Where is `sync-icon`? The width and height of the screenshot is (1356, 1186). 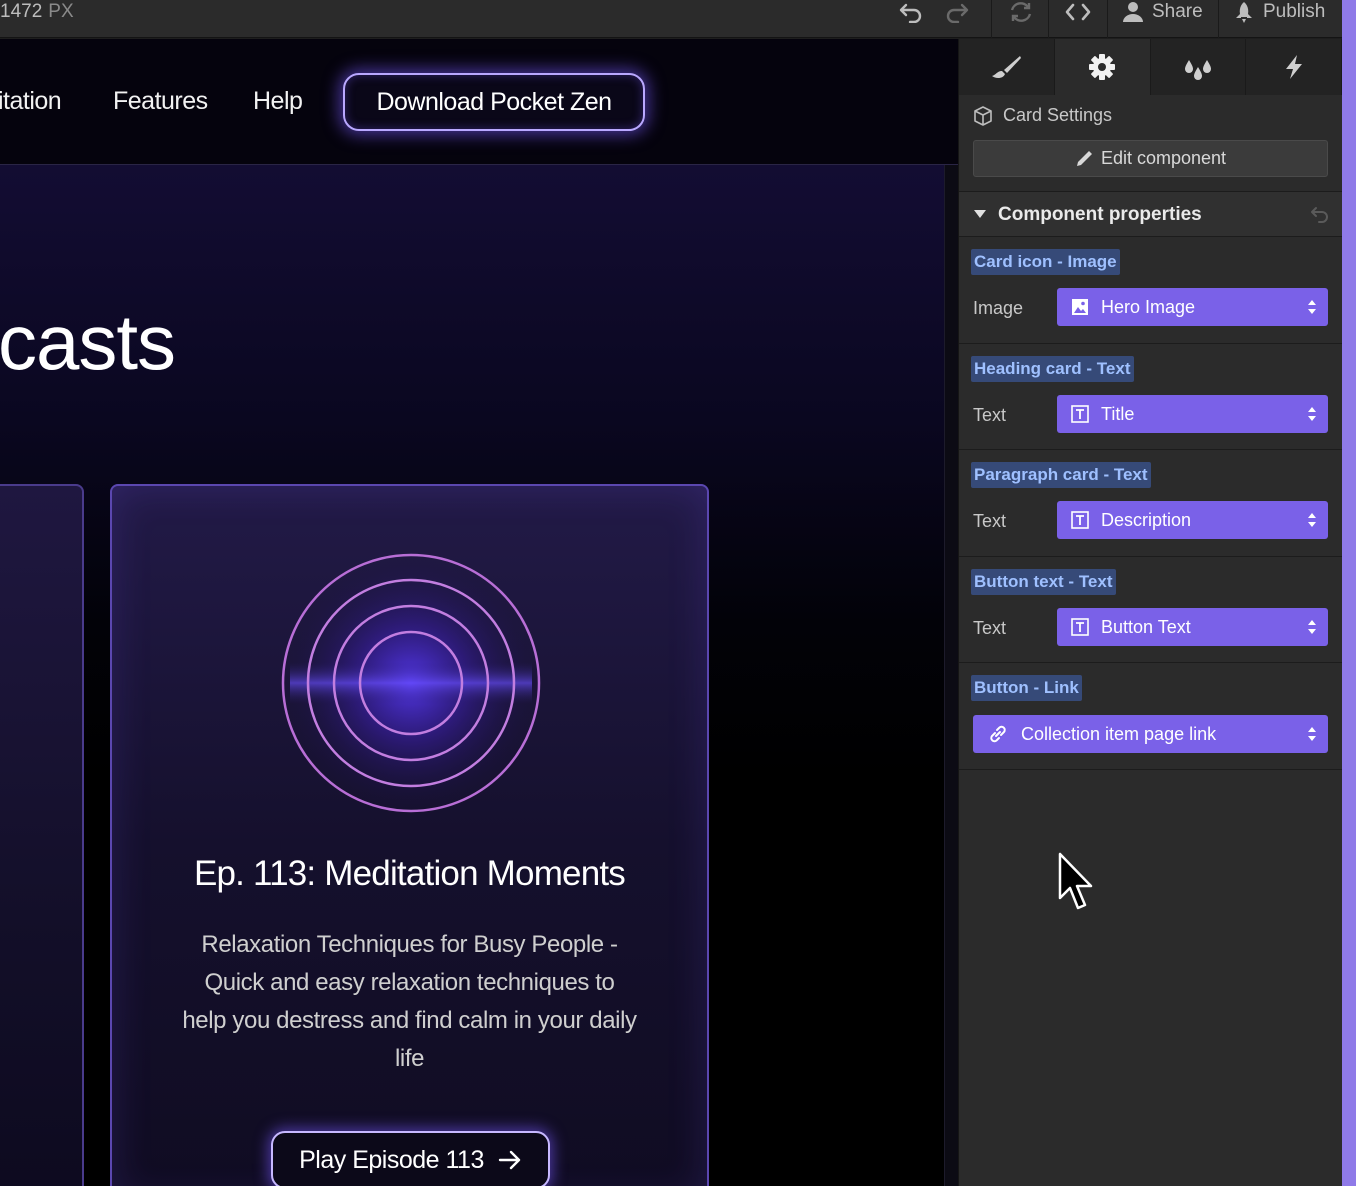 sync-icon is located at coordinates (1021, 12).